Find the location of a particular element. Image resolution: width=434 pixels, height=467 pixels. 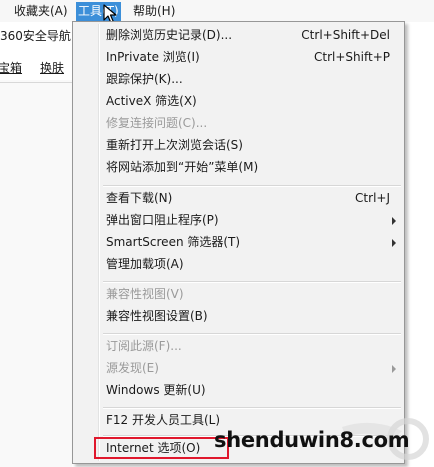

menu-bar: 收藏夹(A) 工具(T) 帮助(H) is located at coordinates (217, 11).